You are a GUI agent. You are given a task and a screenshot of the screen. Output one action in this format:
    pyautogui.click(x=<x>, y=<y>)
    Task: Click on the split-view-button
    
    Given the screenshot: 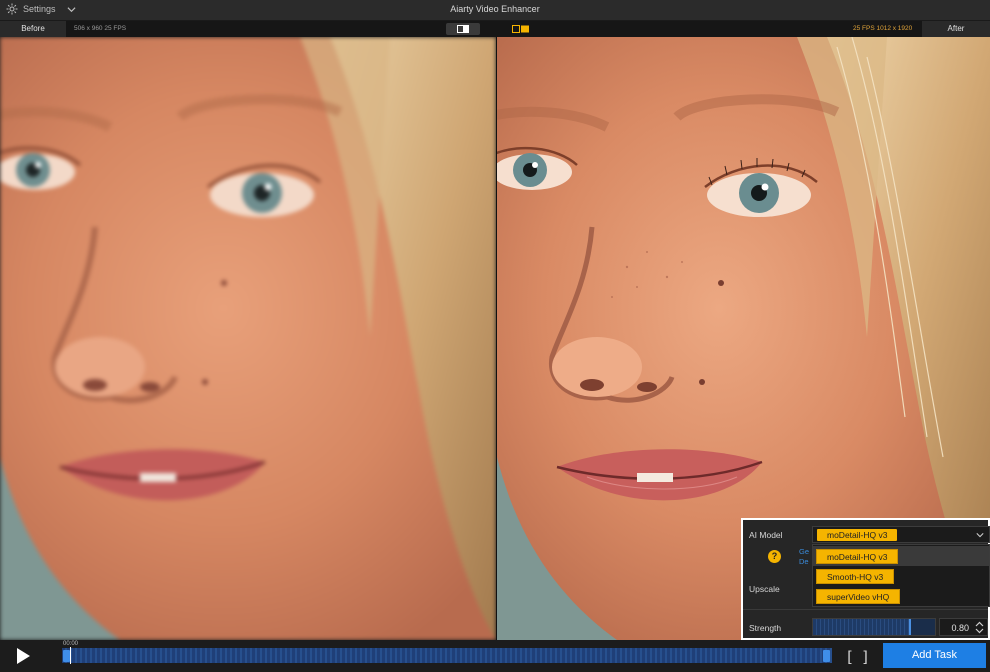 What is the action you would take?
    pyautogui.click(x=463, y=29)
    